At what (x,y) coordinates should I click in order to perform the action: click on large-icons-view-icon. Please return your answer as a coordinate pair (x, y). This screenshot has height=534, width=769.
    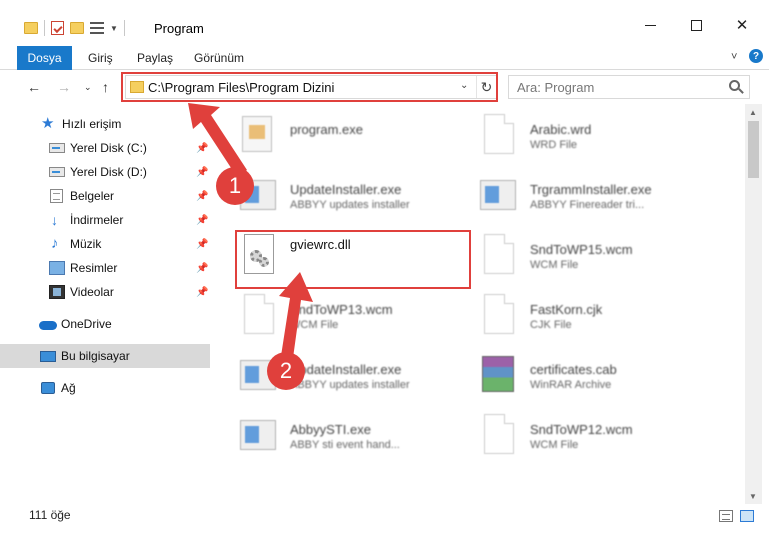
    Looking at the image, I should click on (747, 516).